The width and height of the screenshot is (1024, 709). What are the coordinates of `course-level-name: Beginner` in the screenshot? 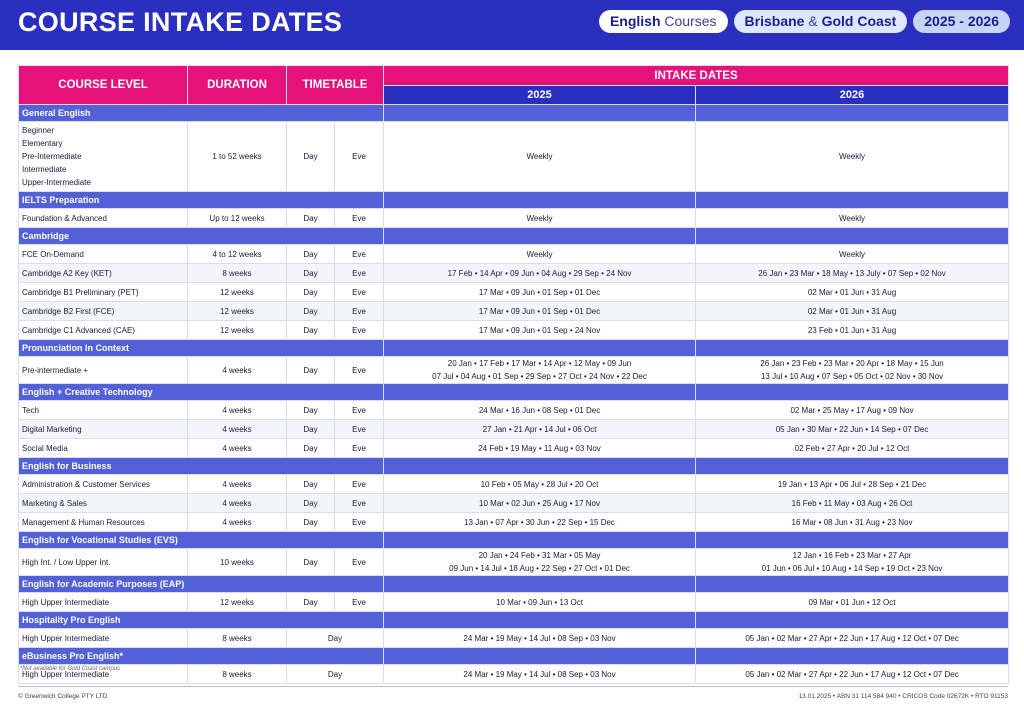 It's located at (38, 130).